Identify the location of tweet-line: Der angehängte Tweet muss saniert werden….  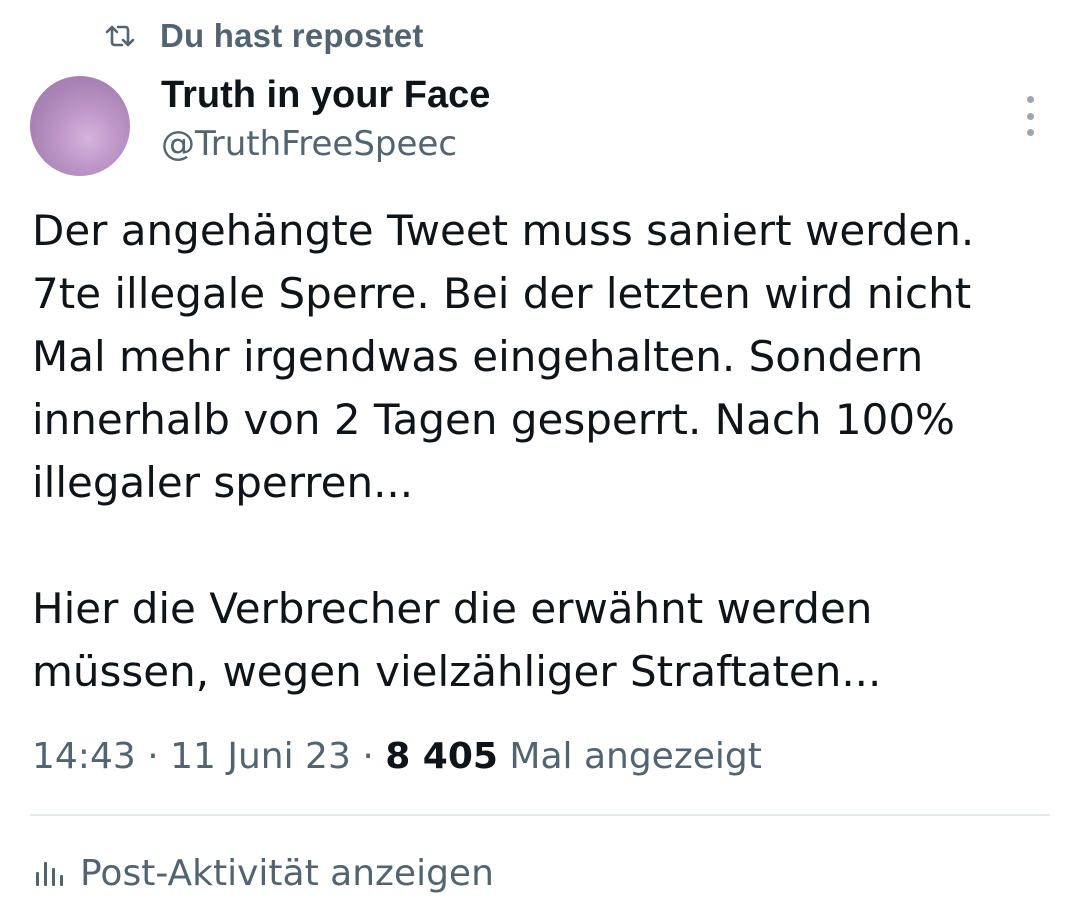
(503, 230).